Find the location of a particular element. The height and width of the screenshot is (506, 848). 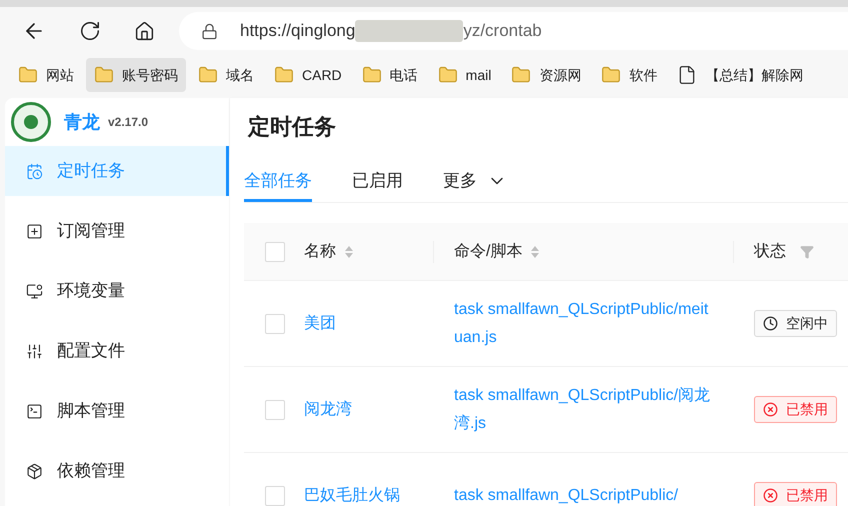

nav-item: 环境变量 is located at coordinates (117, 291).